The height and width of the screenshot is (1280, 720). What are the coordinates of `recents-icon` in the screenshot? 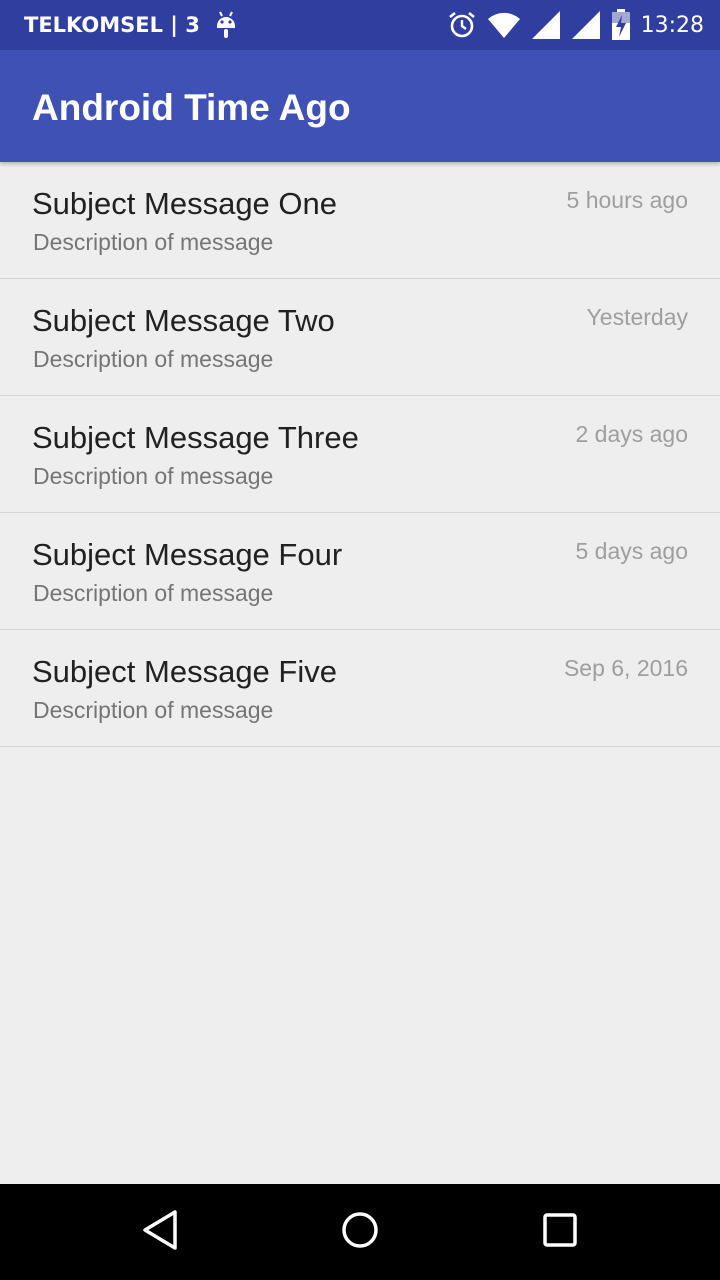 It's located at (560, 1232).